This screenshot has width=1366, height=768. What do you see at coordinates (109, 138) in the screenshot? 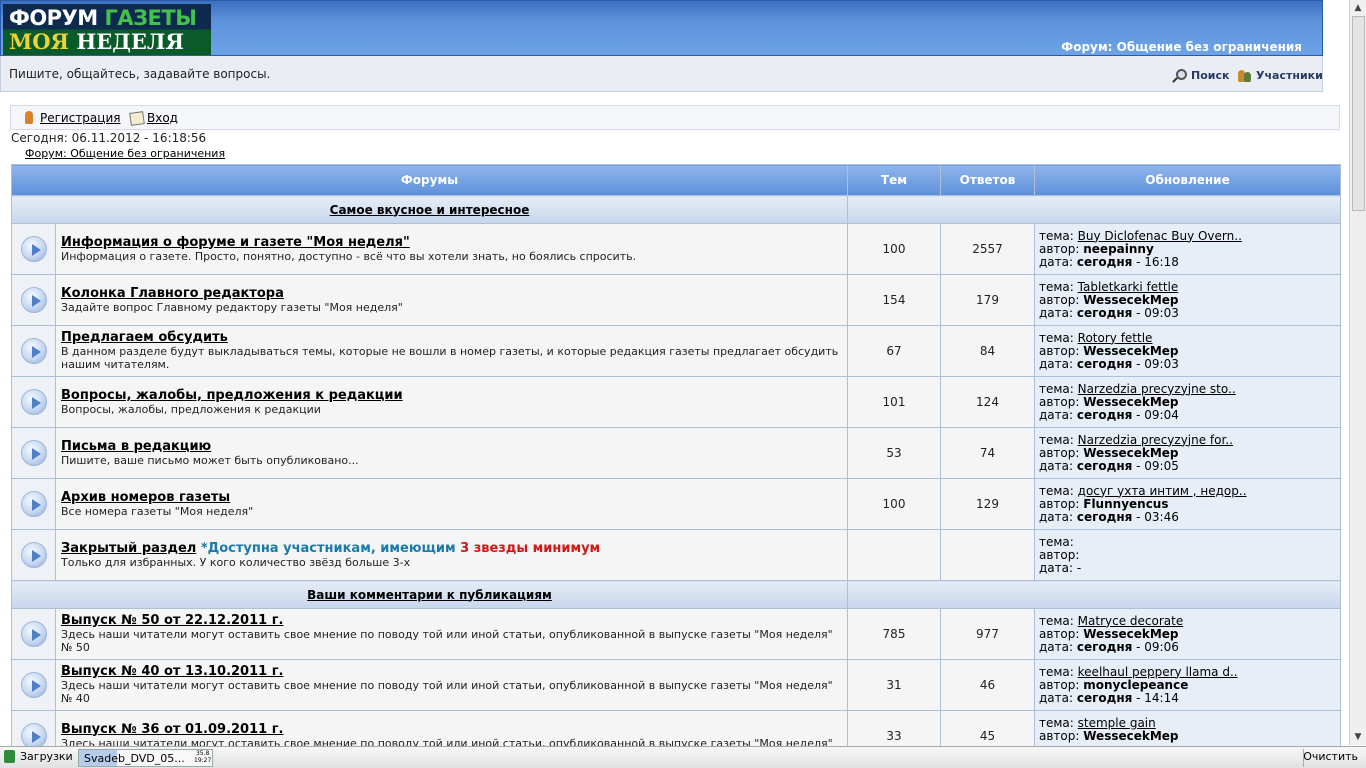
I see `current-date: Сегодня: 06.11.2012 - 16:18:56` at bounding box center [109, 138].